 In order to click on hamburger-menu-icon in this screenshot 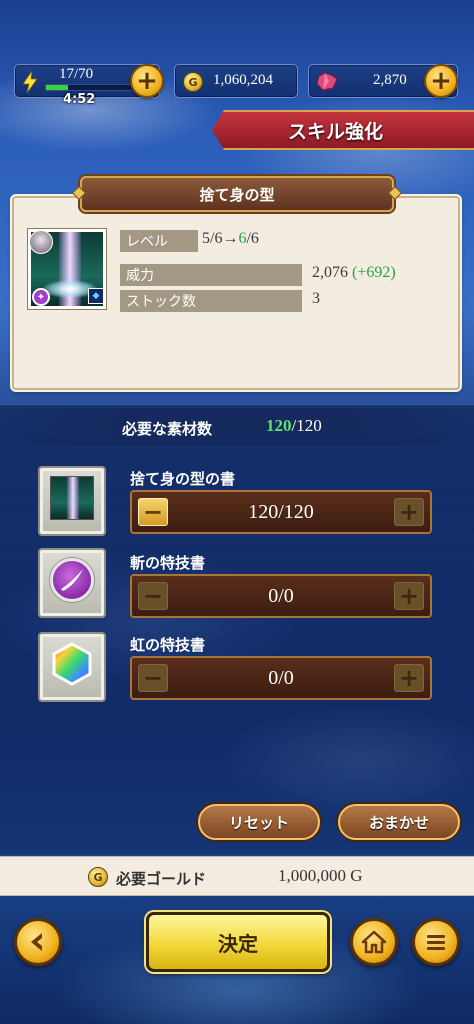, I will do `click(436, 942)`.